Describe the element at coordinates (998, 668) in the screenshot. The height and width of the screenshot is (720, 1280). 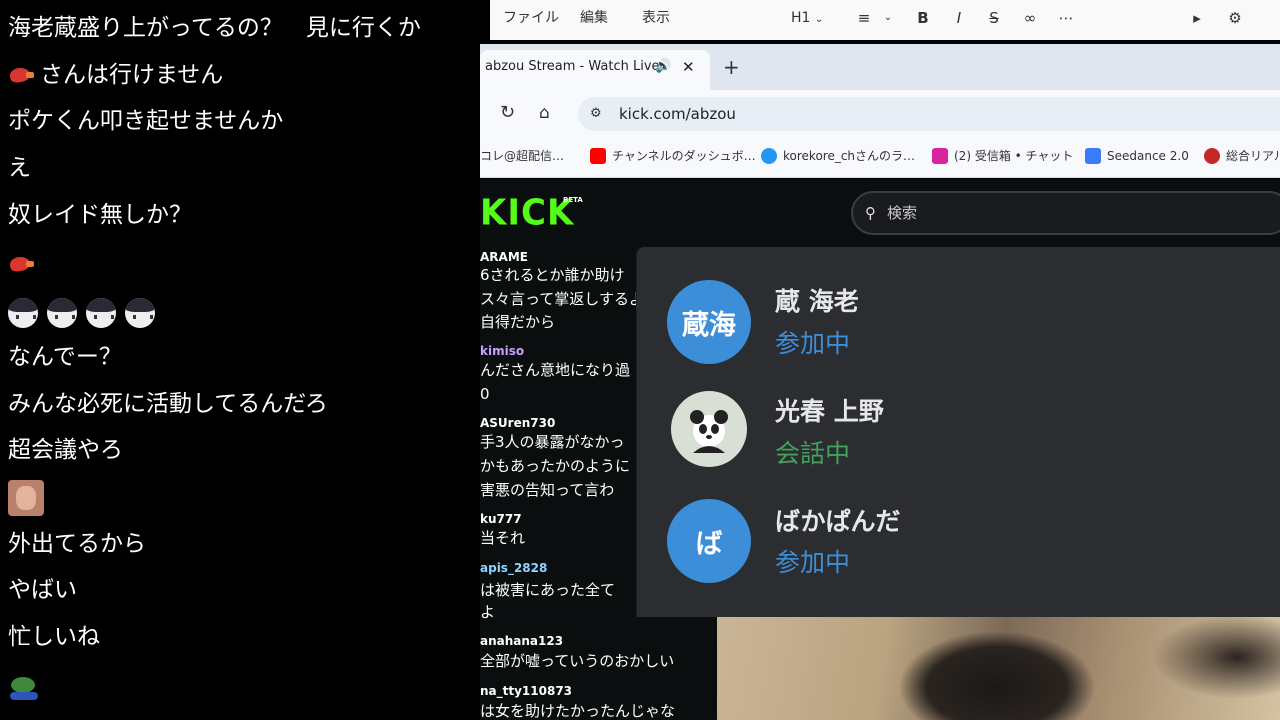
I see `stream-video` at that location.